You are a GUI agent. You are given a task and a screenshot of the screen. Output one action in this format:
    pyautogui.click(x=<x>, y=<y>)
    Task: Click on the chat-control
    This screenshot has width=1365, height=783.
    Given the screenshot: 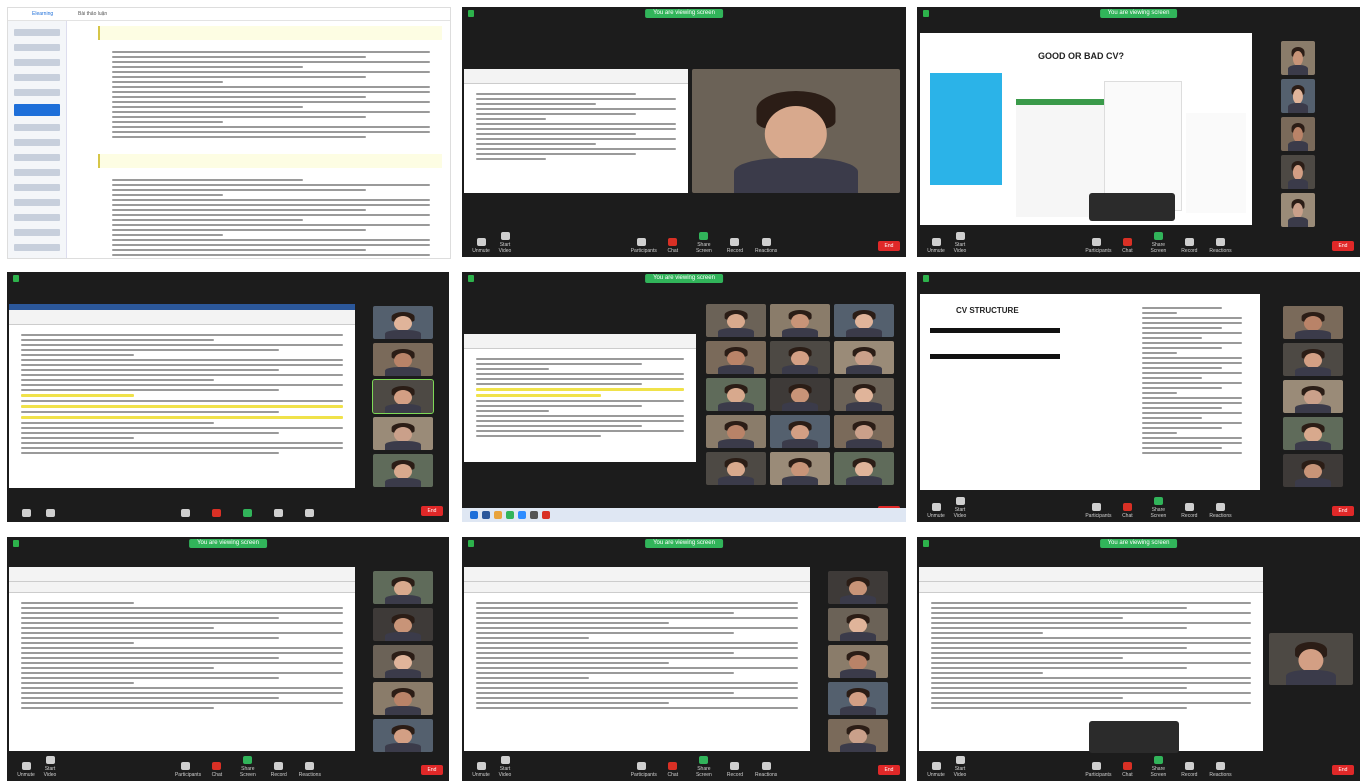 What is the action you would take?
    pyautogui.click(x=217, y=514)
    